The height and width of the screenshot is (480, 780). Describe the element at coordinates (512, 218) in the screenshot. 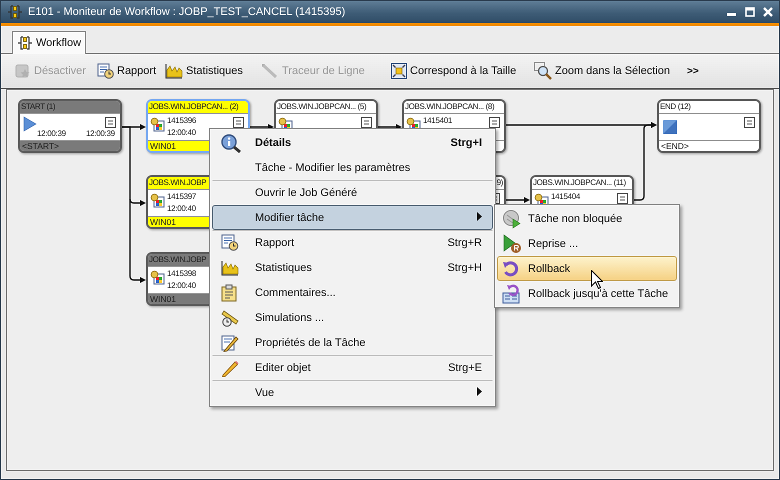

I see `play-badge-icon` at that location.